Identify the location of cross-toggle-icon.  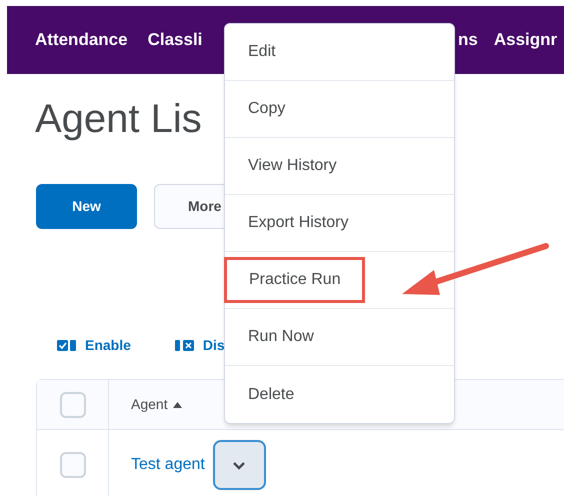
(184, 345).